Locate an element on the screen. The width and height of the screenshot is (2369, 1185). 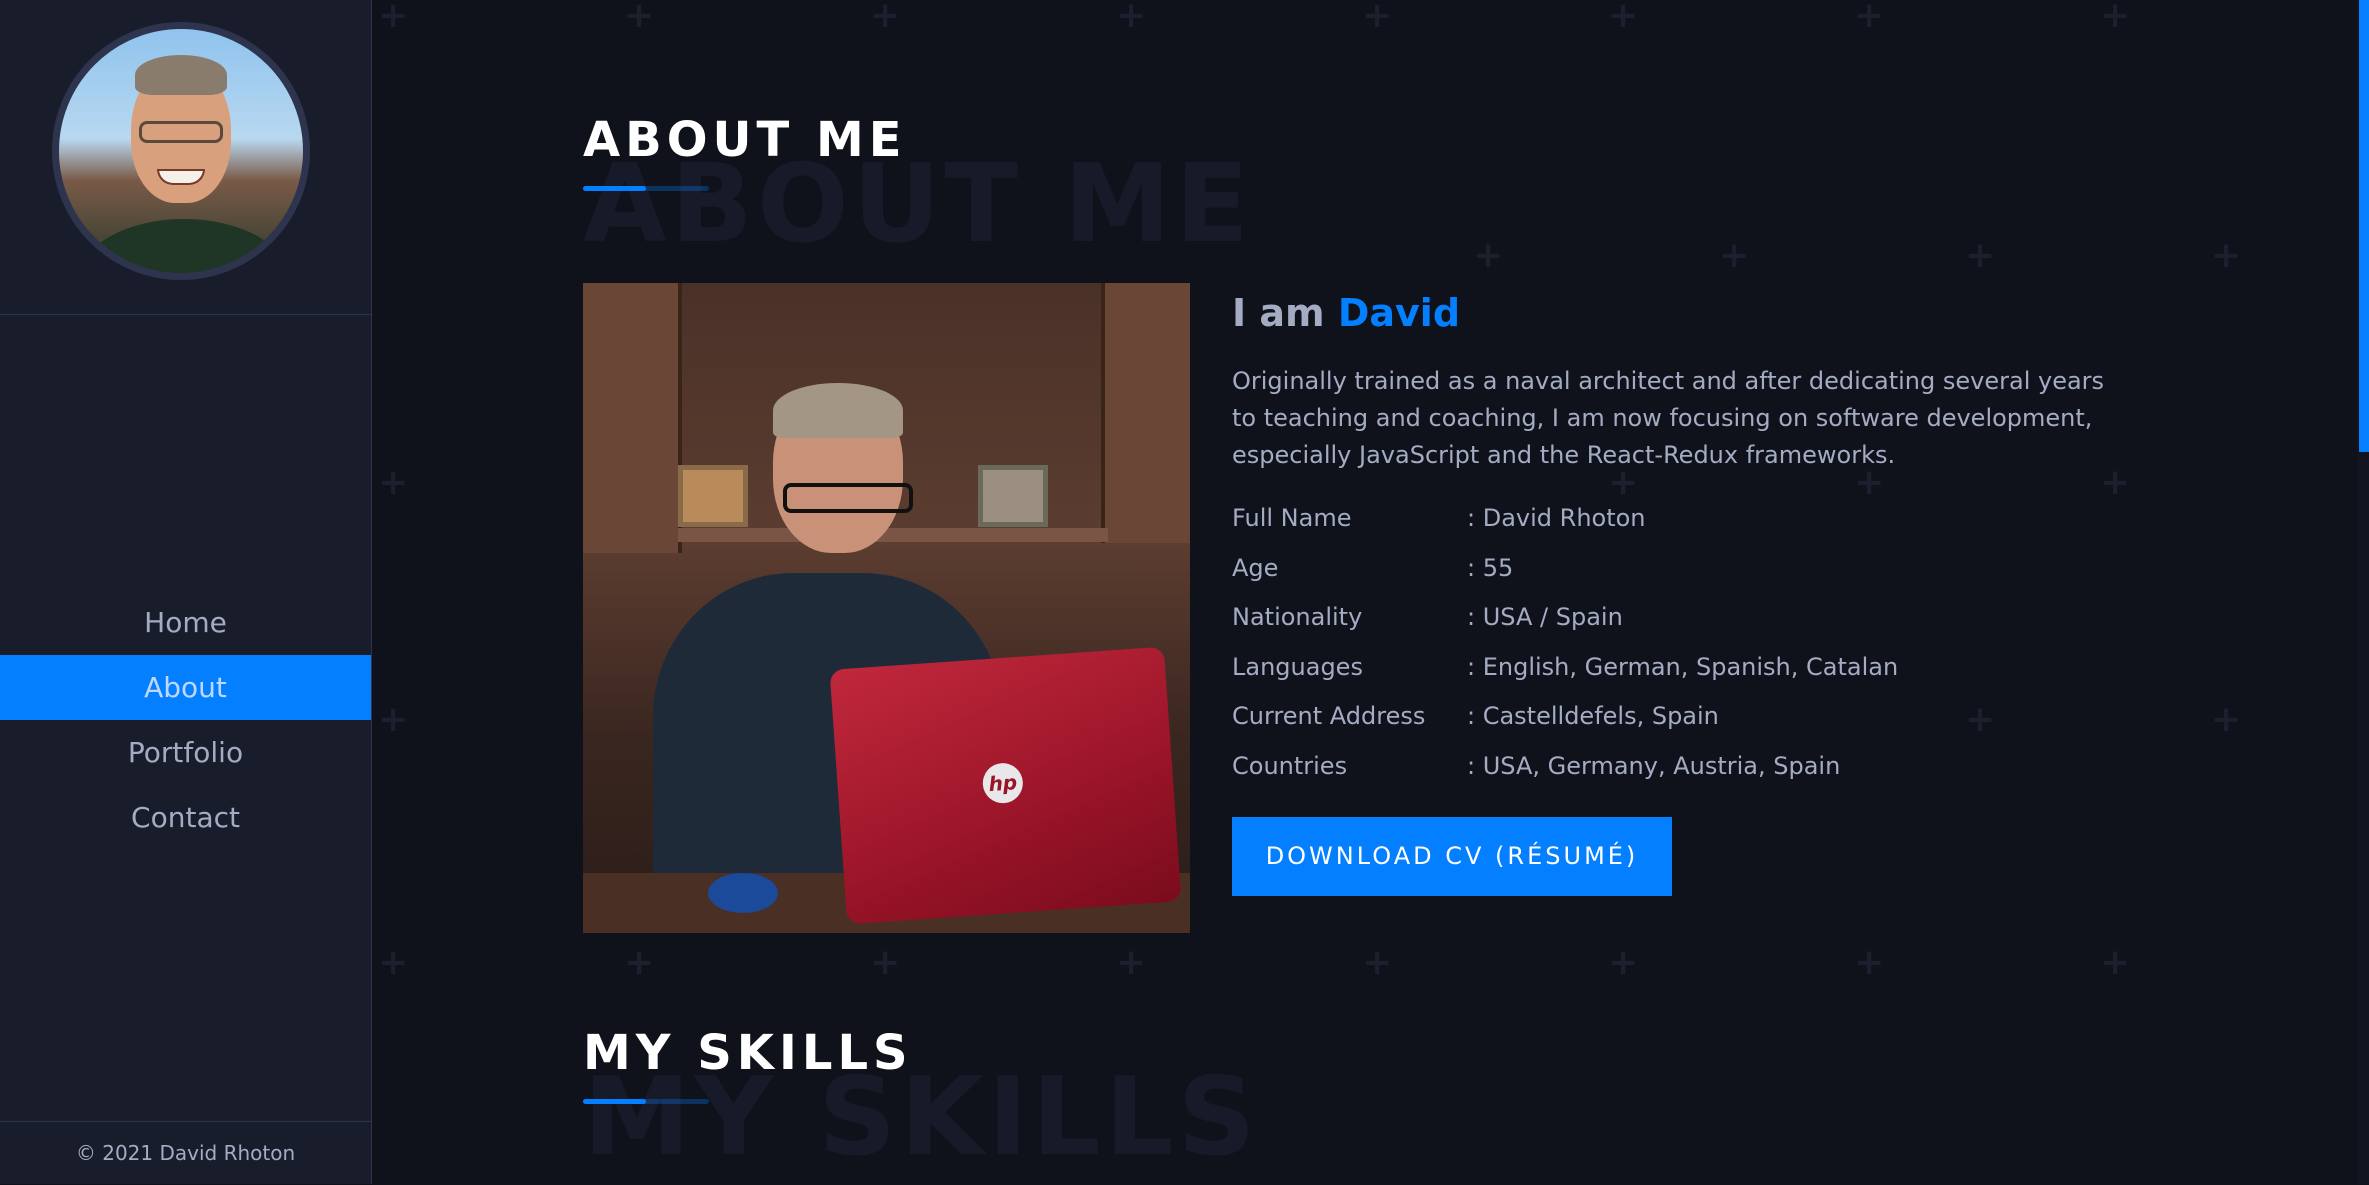
laptop: hp is located at coordinates (1005, 785).